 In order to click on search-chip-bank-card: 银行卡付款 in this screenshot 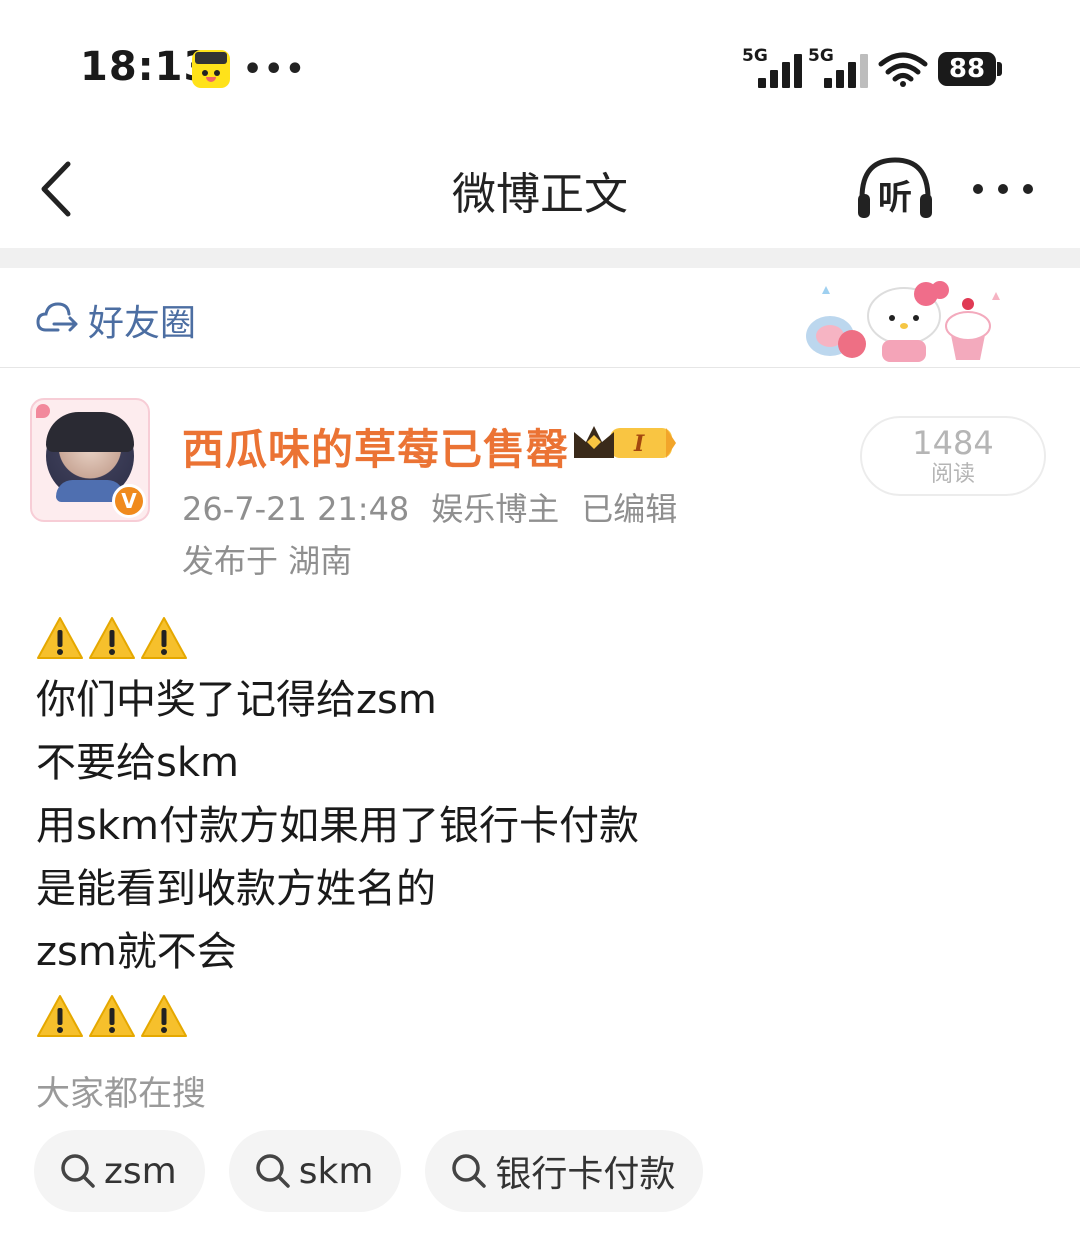, I will do `click(564, 1171)`.